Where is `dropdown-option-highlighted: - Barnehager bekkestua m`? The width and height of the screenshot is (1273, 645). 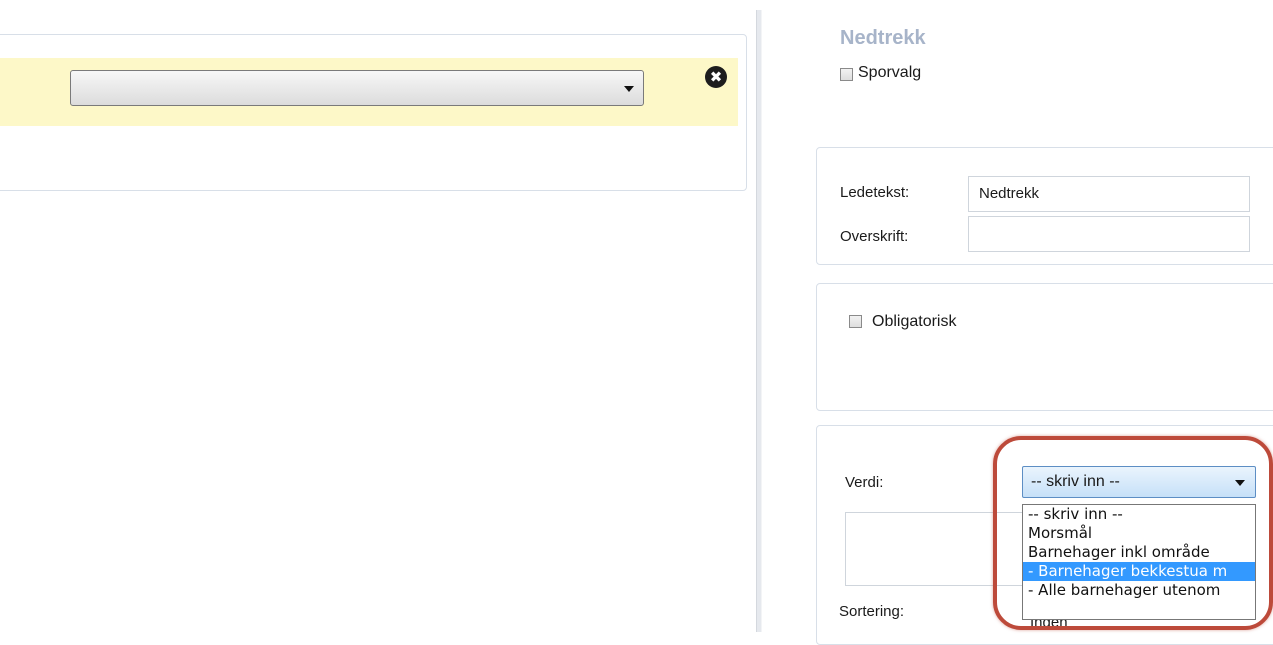 dropdown-option-highlighted: - Barnehager bekkestua m is located at coordinates (1139, 571).